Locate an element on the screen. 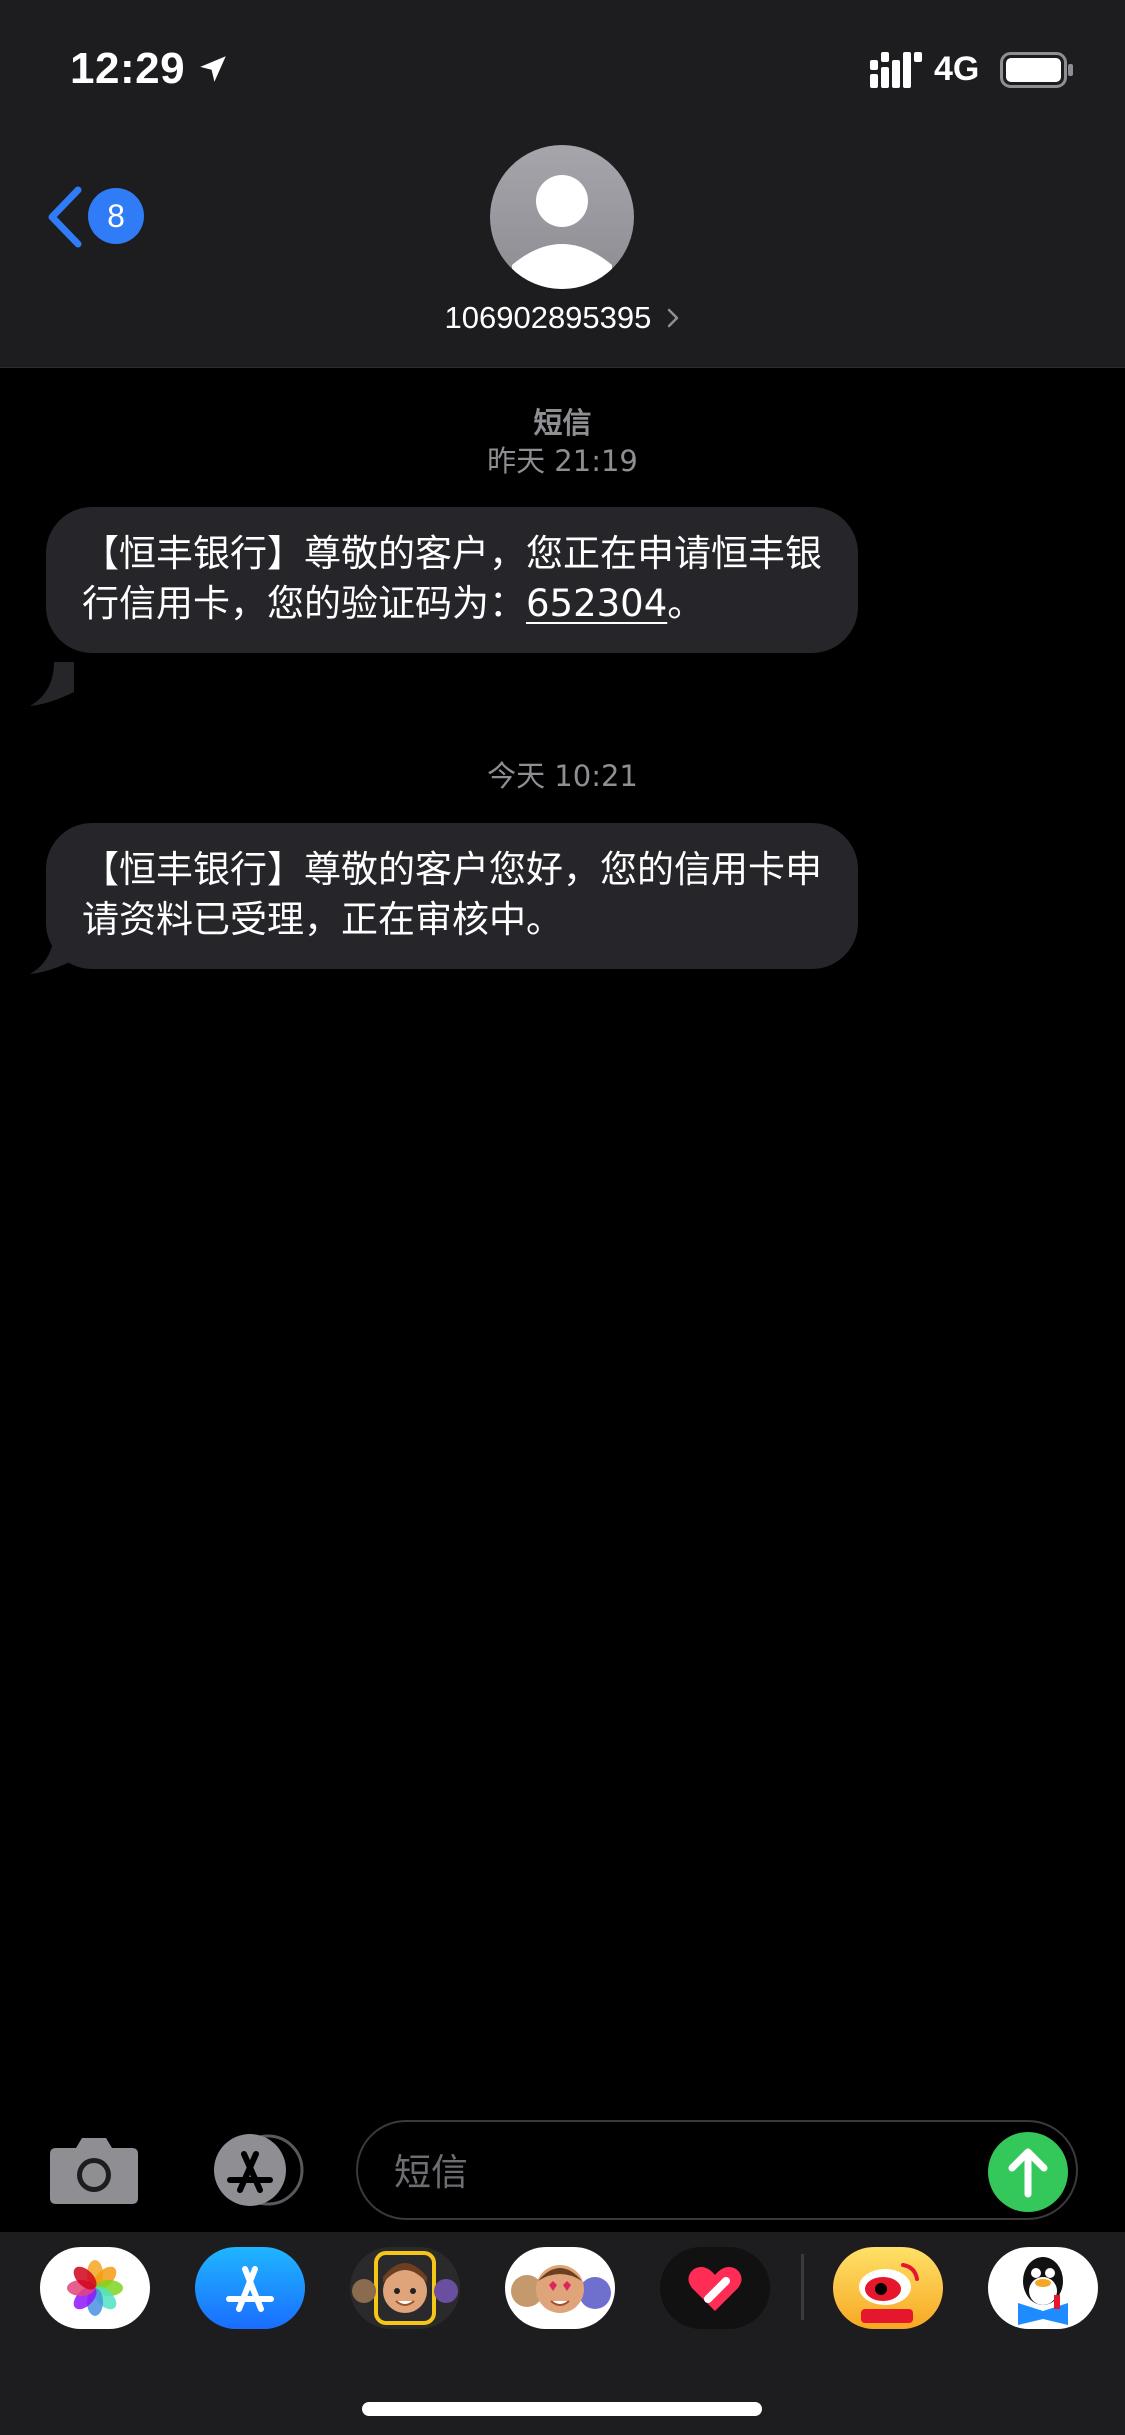  message-time: 昨天 21:19 is located at coordinates (562, 461).